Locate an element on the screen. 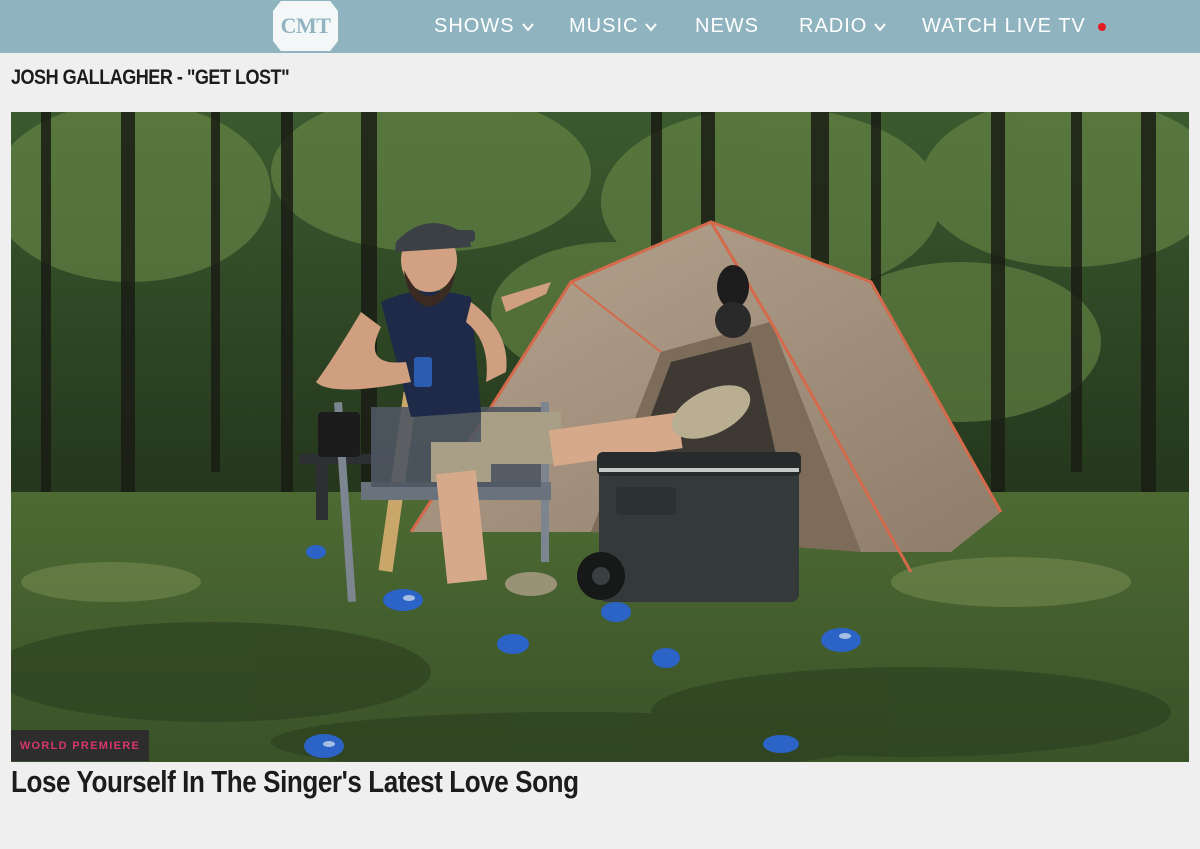 This screenshot has width=1200, height=849. world-premiere-badge: WORLD PREMIERE is located at coordinates (80, 745).